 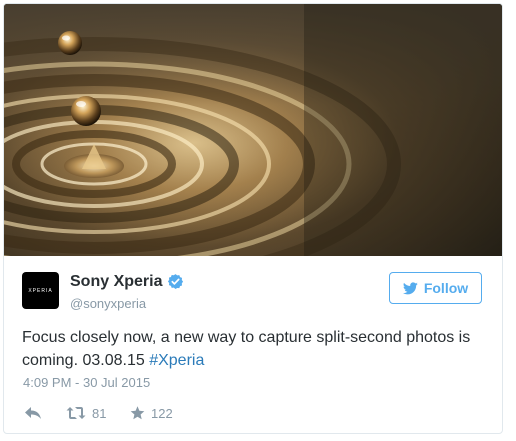 I want to click on display-name: Sony Xperia, so click(x=116, y=282).